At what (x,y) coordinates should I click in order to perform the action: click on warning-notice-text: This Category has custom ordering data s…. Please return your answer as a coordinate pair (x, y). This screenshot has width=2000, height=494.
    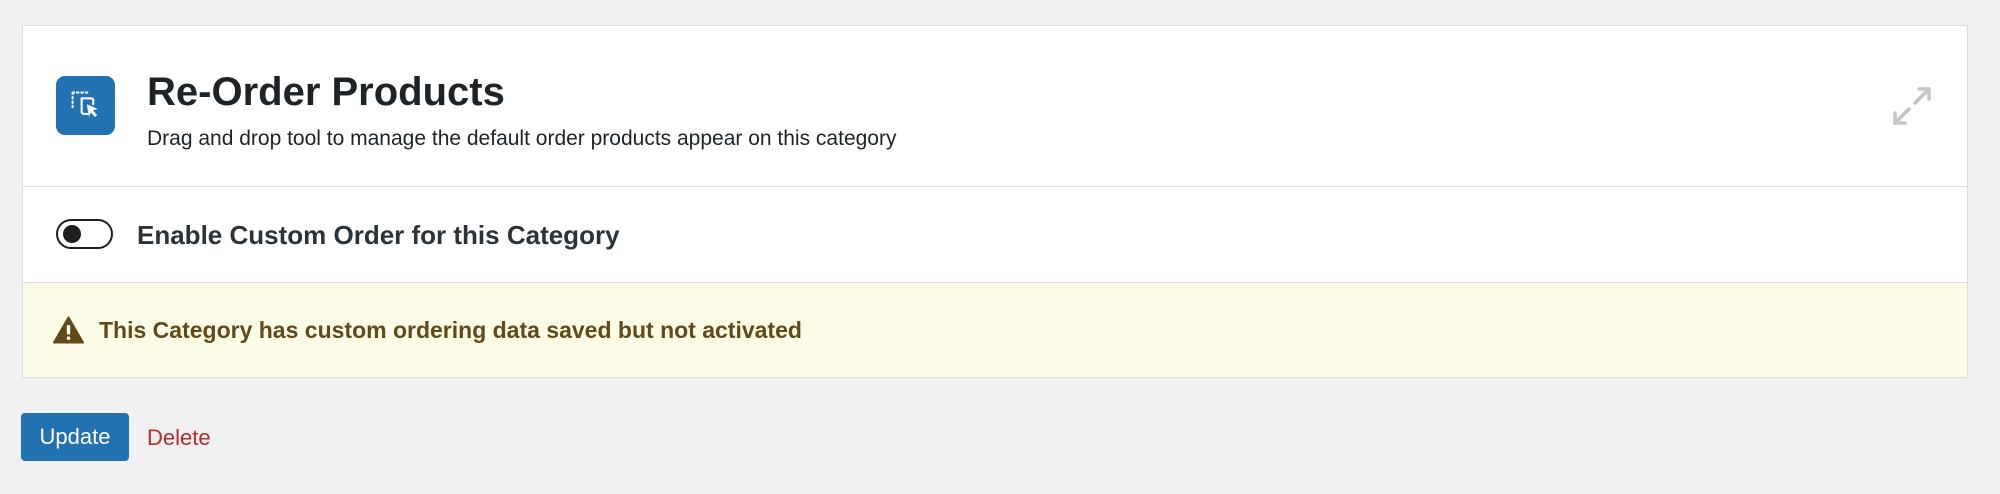
    Looking at the image, I should click on (450, 330).